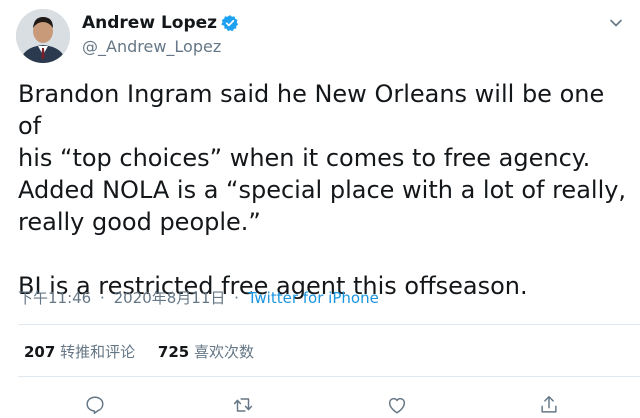  Describe the element at coordinates (43, 36) in the screenshot. I see `avatar` at that location.